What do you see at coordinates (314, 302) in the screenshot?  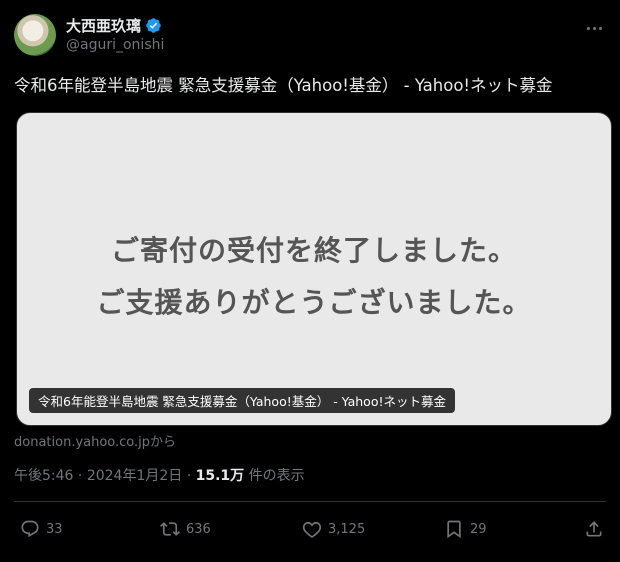 I see `card-message-line2: ご支援ありがとうございました。` at bounding box center [314, 302].